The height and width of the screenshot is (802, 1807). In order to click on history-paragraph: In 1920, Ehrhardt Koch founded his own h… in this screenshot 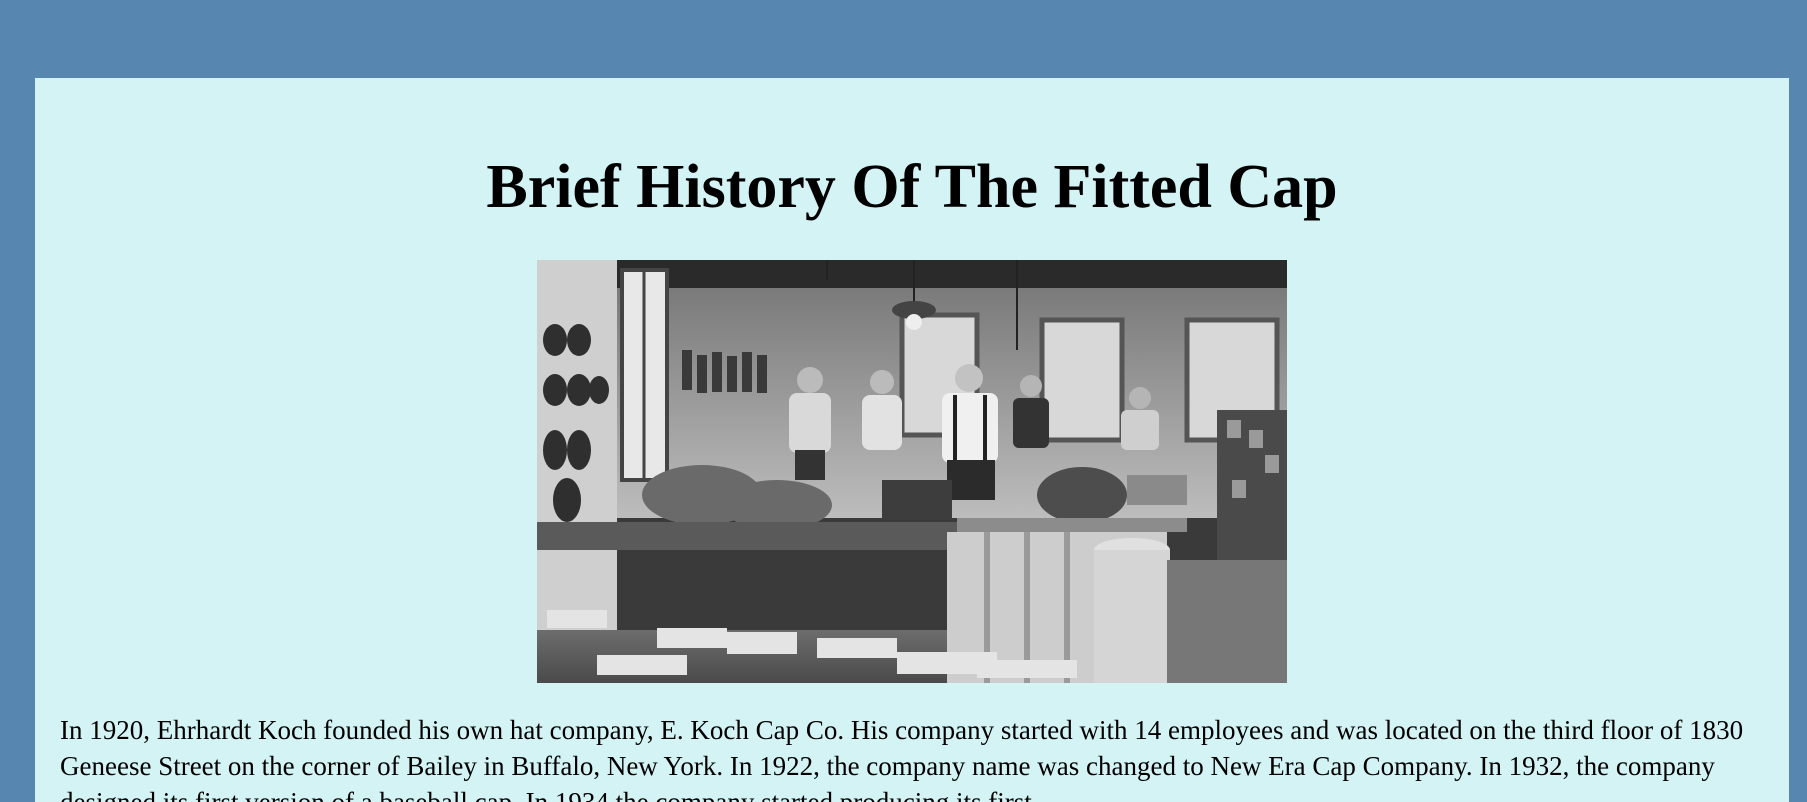, I will do `click(902, 758)`.